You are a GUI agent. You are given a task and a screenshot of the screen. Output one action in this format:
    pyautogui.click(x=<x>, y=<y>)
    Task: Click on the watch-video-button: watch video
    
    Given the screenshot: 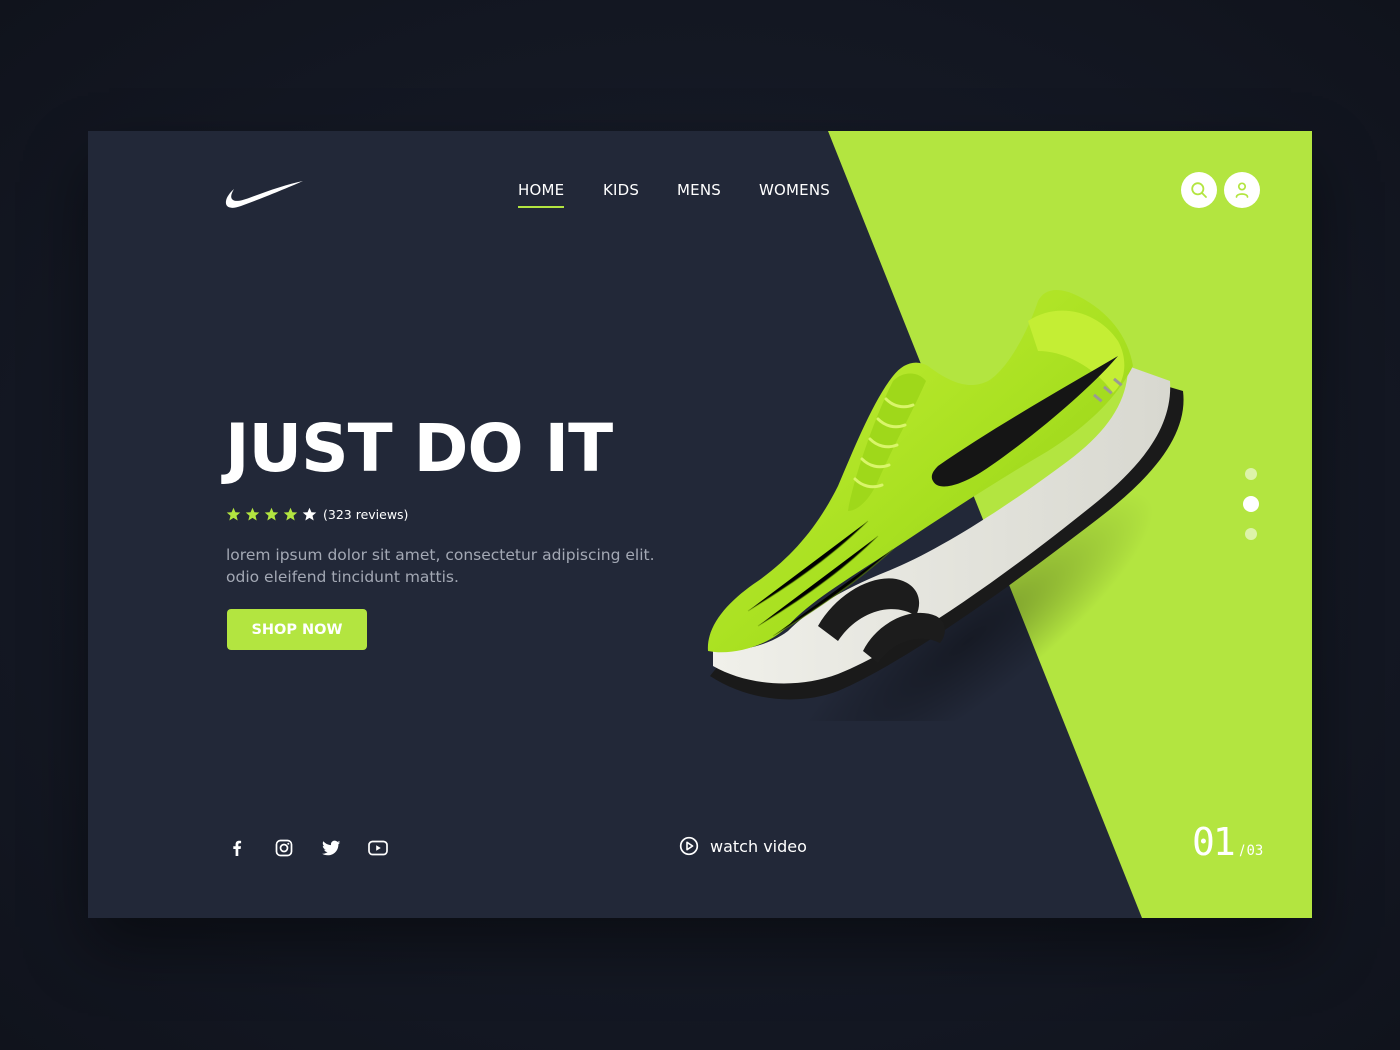 What is the action you would take?
    pyautogui.click(x=743, y=846)
    